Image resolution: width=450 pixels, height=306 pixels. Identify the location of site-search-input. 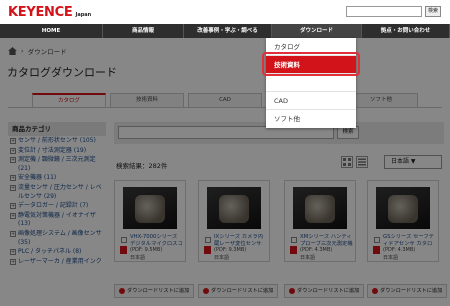
(384, 11).